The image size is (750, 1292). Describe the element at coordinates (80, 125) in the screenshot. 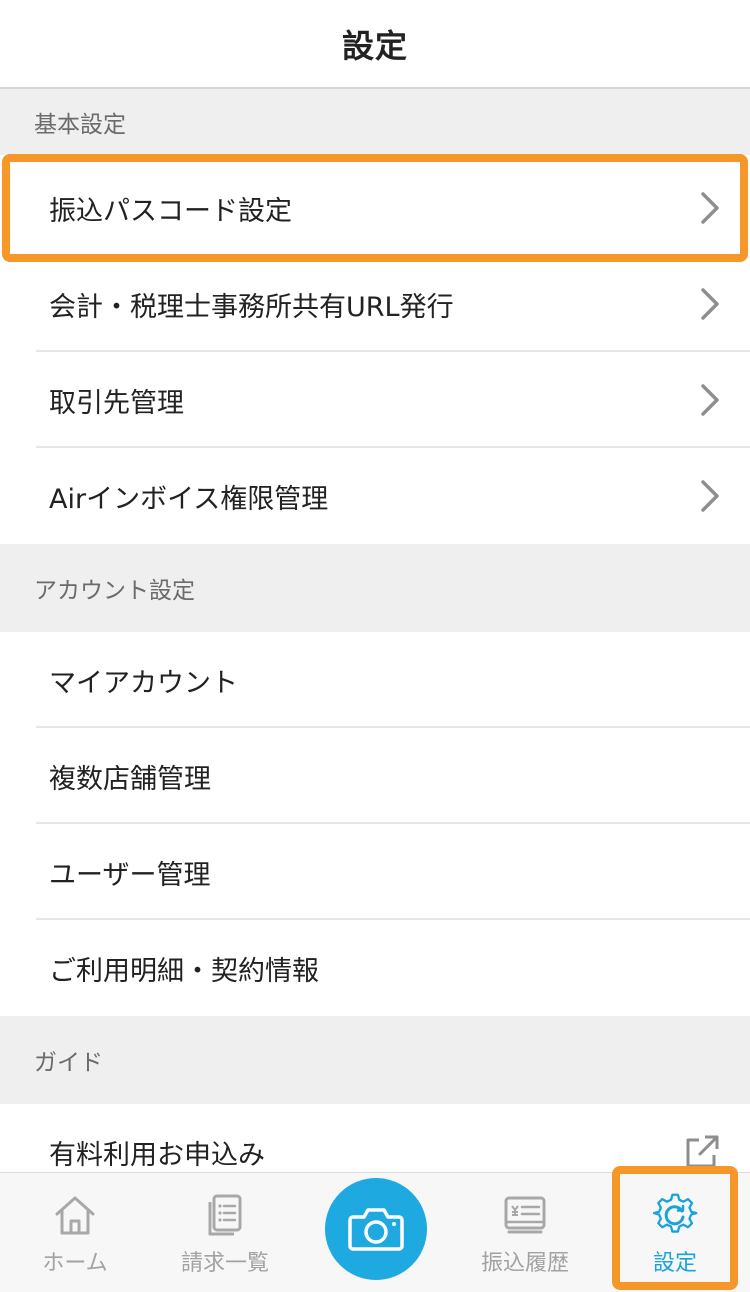

I see `section-title: 基本設定` at that location.